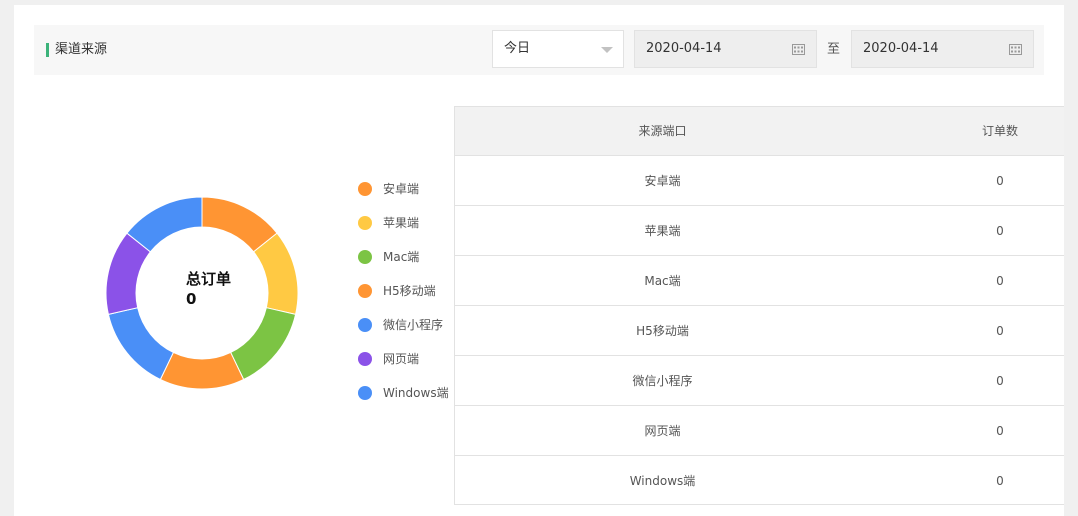  What do you see at coordinates (413, 325) in the screenshot?
I see `legend-label: 微信小程序` at bounding box center [413, 325].